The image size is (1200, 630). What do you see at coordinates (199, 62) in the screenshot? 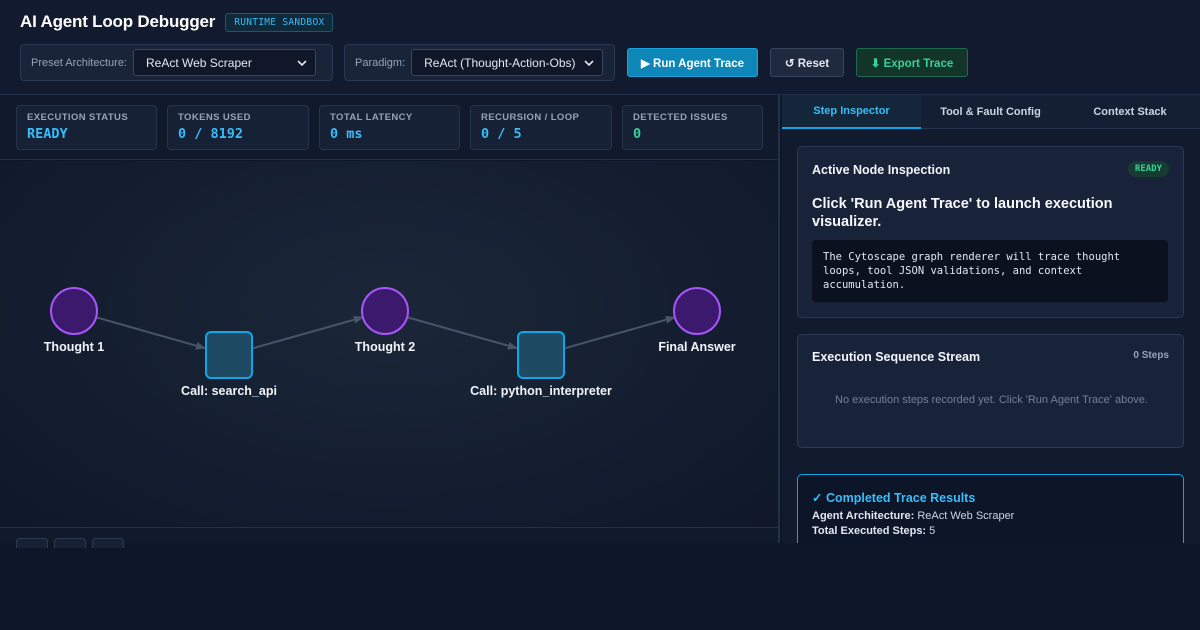
I see `preset-value: ReAct Web Scraper` at bounding box center [199, 62].